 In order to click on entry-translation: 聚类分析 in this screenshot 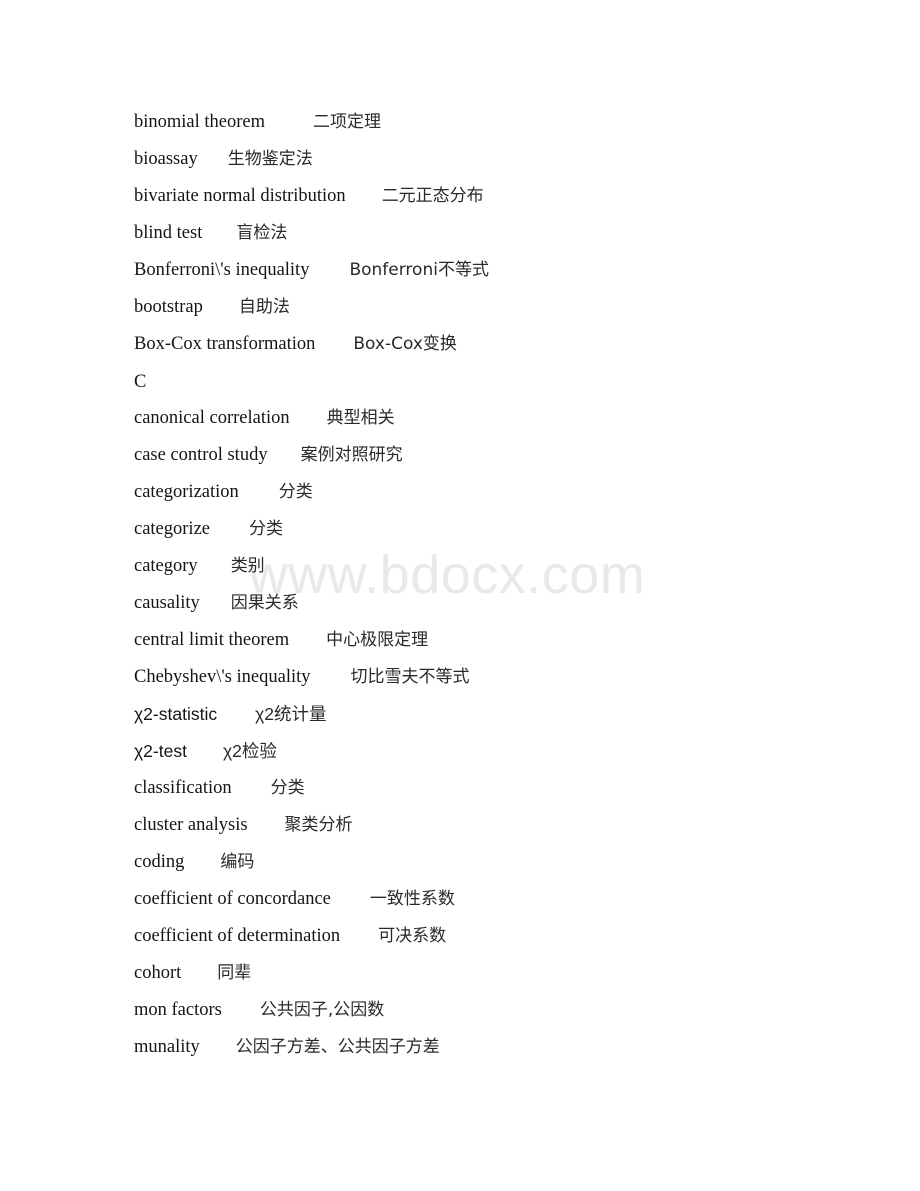, I will do `click(318, 825)`.